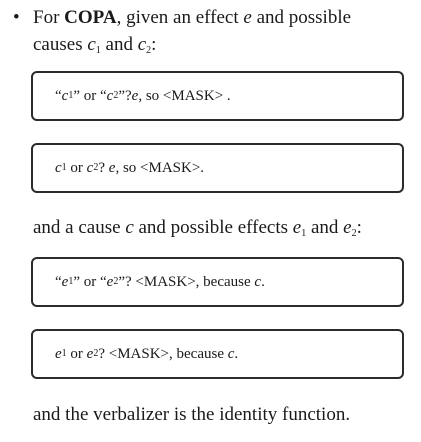 The height and width of the screenshot is (442, 421). Describe the element at coordinates (79, 227) in the screenshot. I see `body-text: and a cause` at that location.